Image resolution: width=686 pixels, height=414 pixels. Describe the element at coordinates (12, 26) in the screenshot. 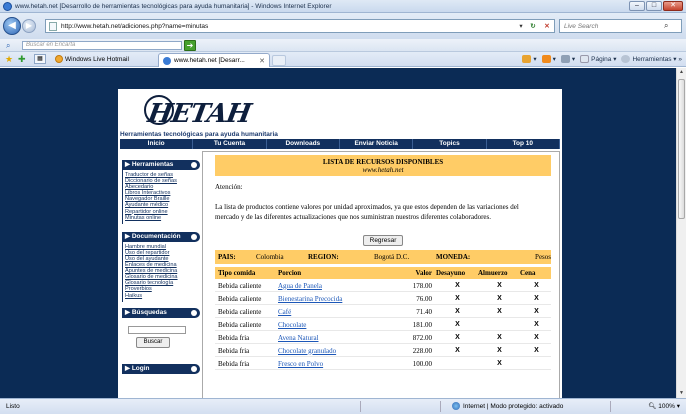

I see `back-button: ◀` at that location.